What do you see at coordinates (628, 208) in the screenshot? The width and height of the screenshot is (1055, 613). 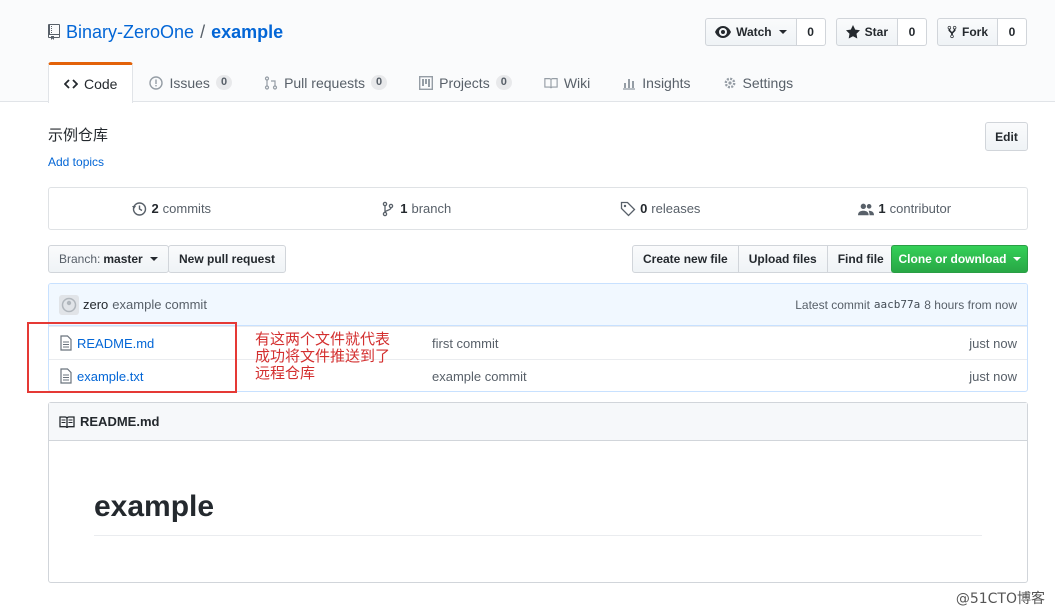 I see `tag-icon` at bounding box center [628, 208].